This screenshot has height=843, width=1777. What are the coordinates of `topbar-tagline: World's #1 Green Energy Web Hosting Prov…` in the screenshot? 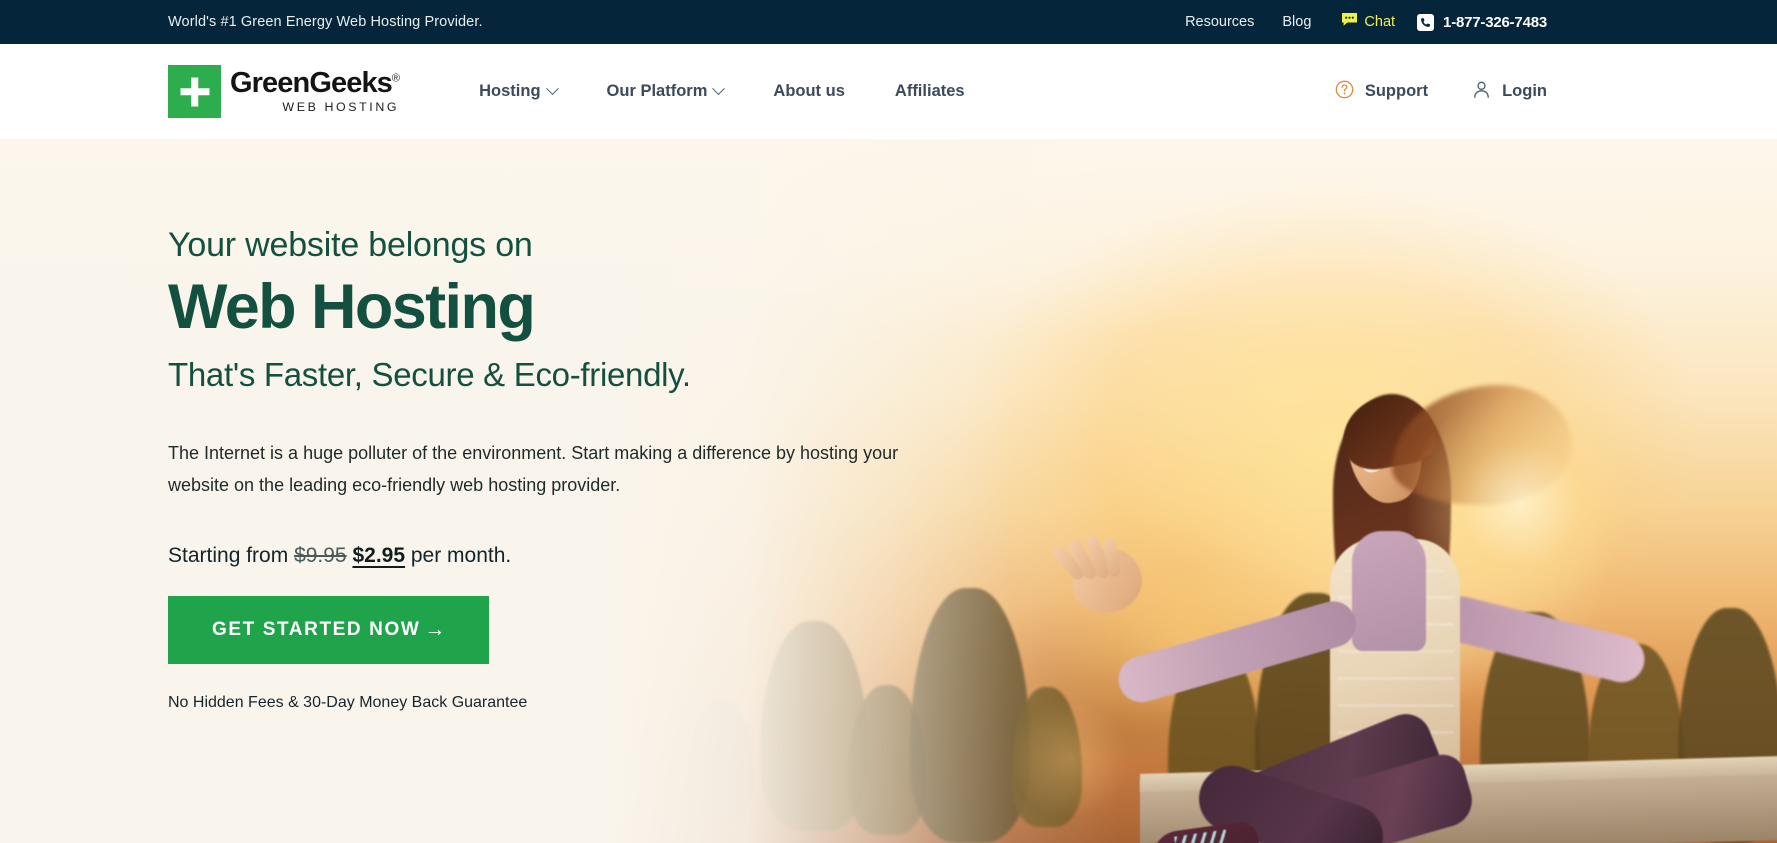 It's located at (325, 22).